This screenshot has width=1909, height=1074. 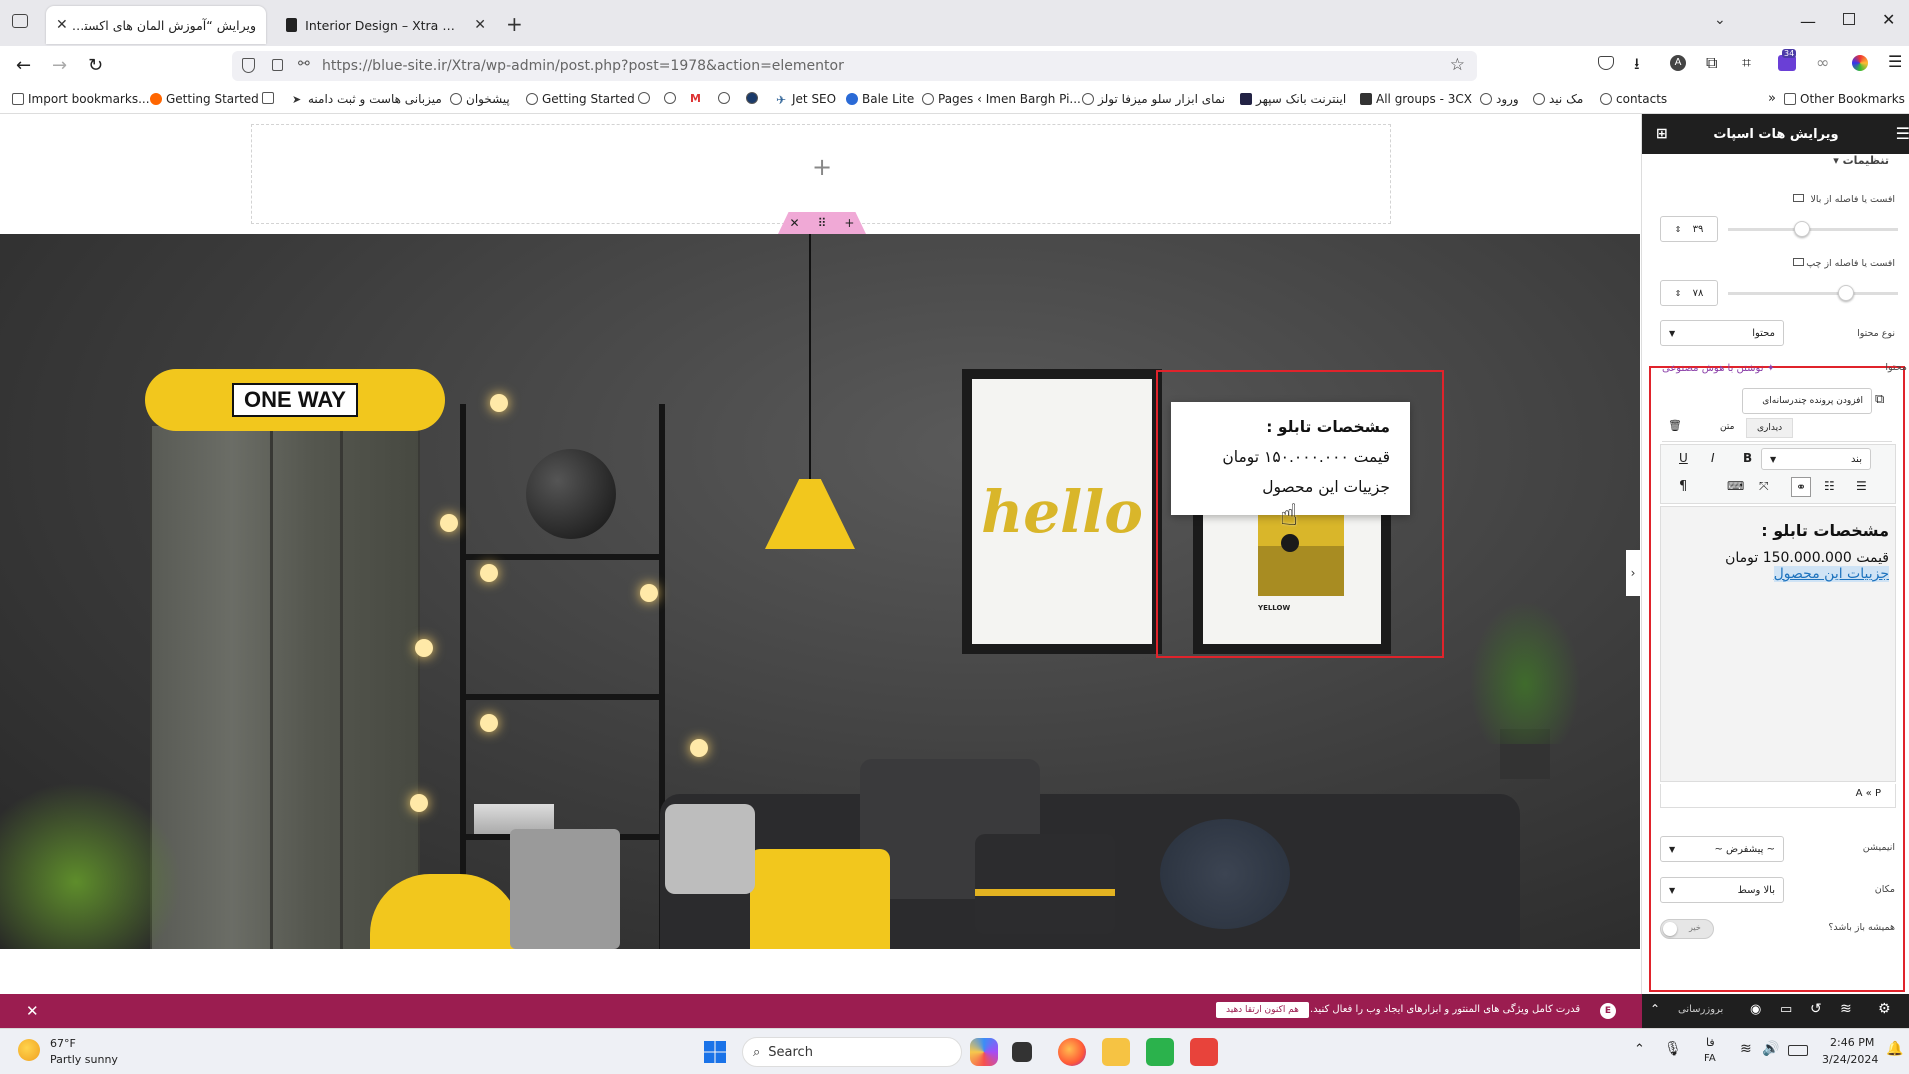 What do you see at coordinates (1290, 543) in the screenshot?
I see `hotspot-marker` at bounding box center [1290, 543].